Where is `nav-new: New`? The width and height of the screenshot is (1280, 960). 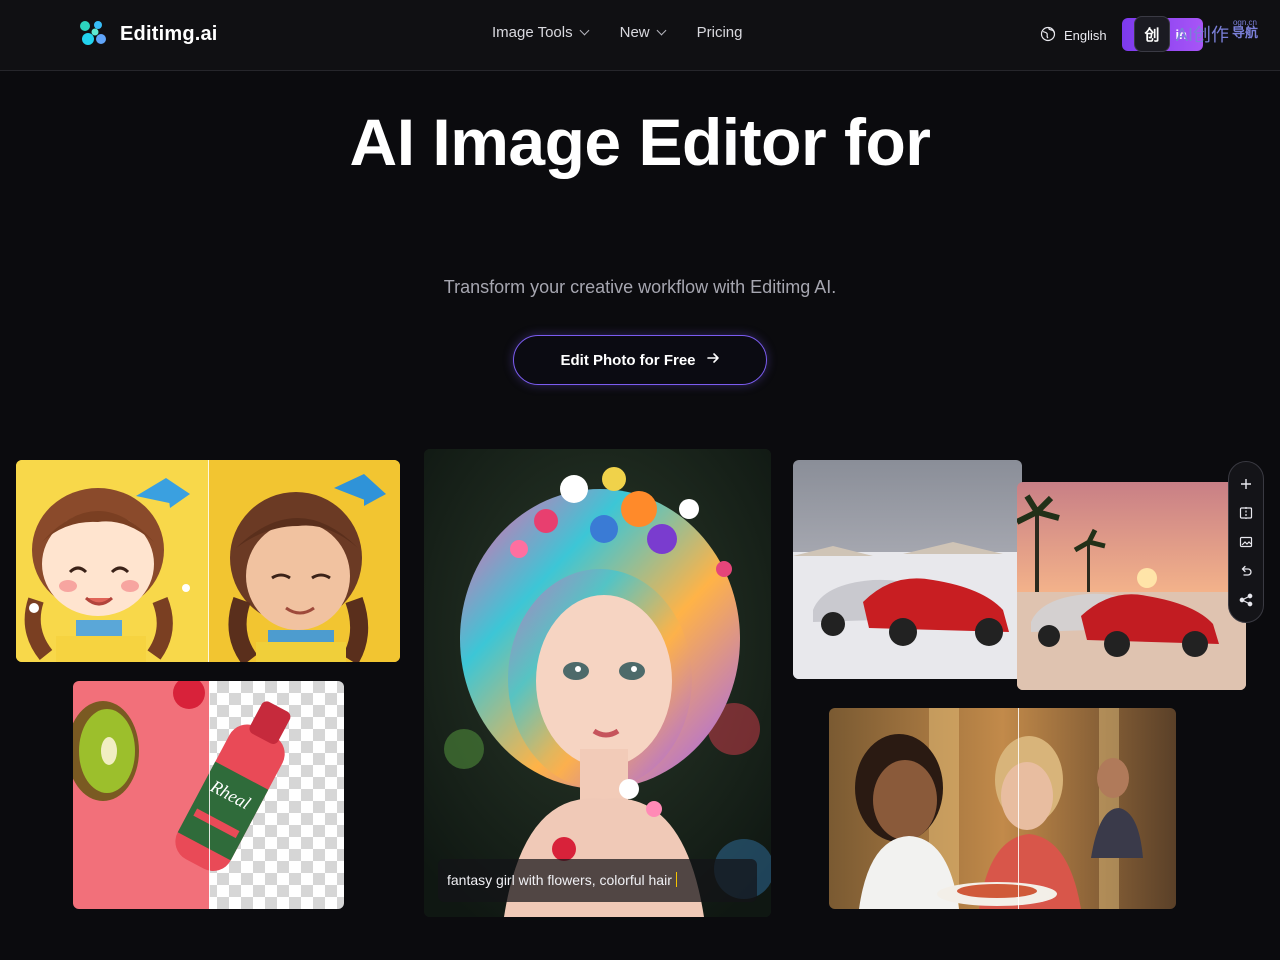 nav-new: New is located at coordinates (643, 32).